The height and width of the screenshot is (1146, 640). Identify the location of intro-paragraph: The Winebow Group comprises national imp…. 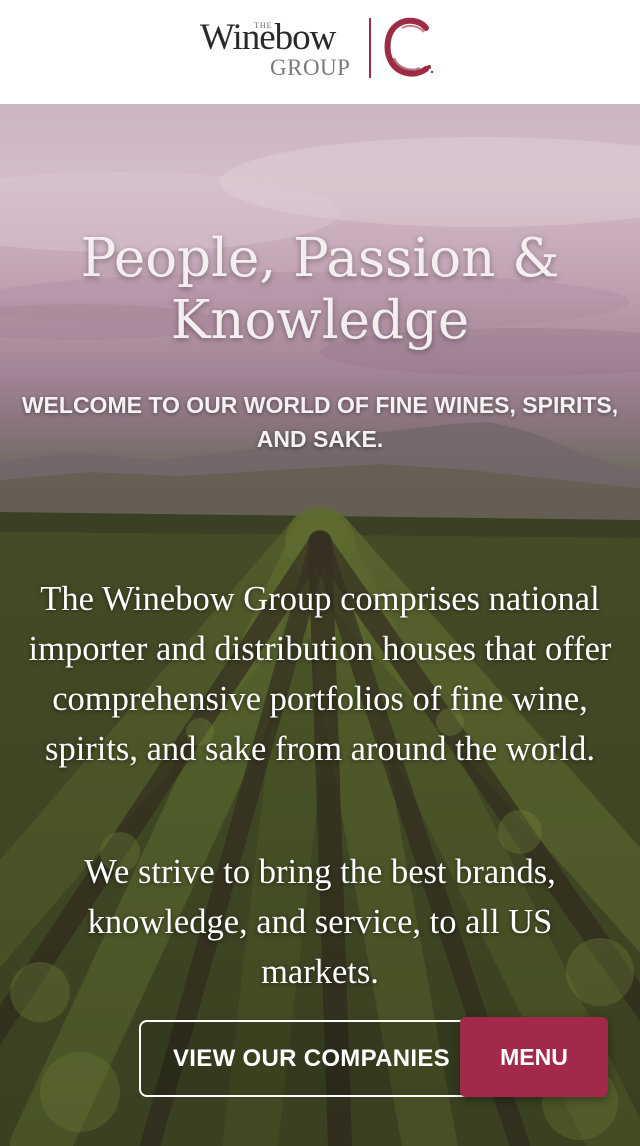
(320, 674).